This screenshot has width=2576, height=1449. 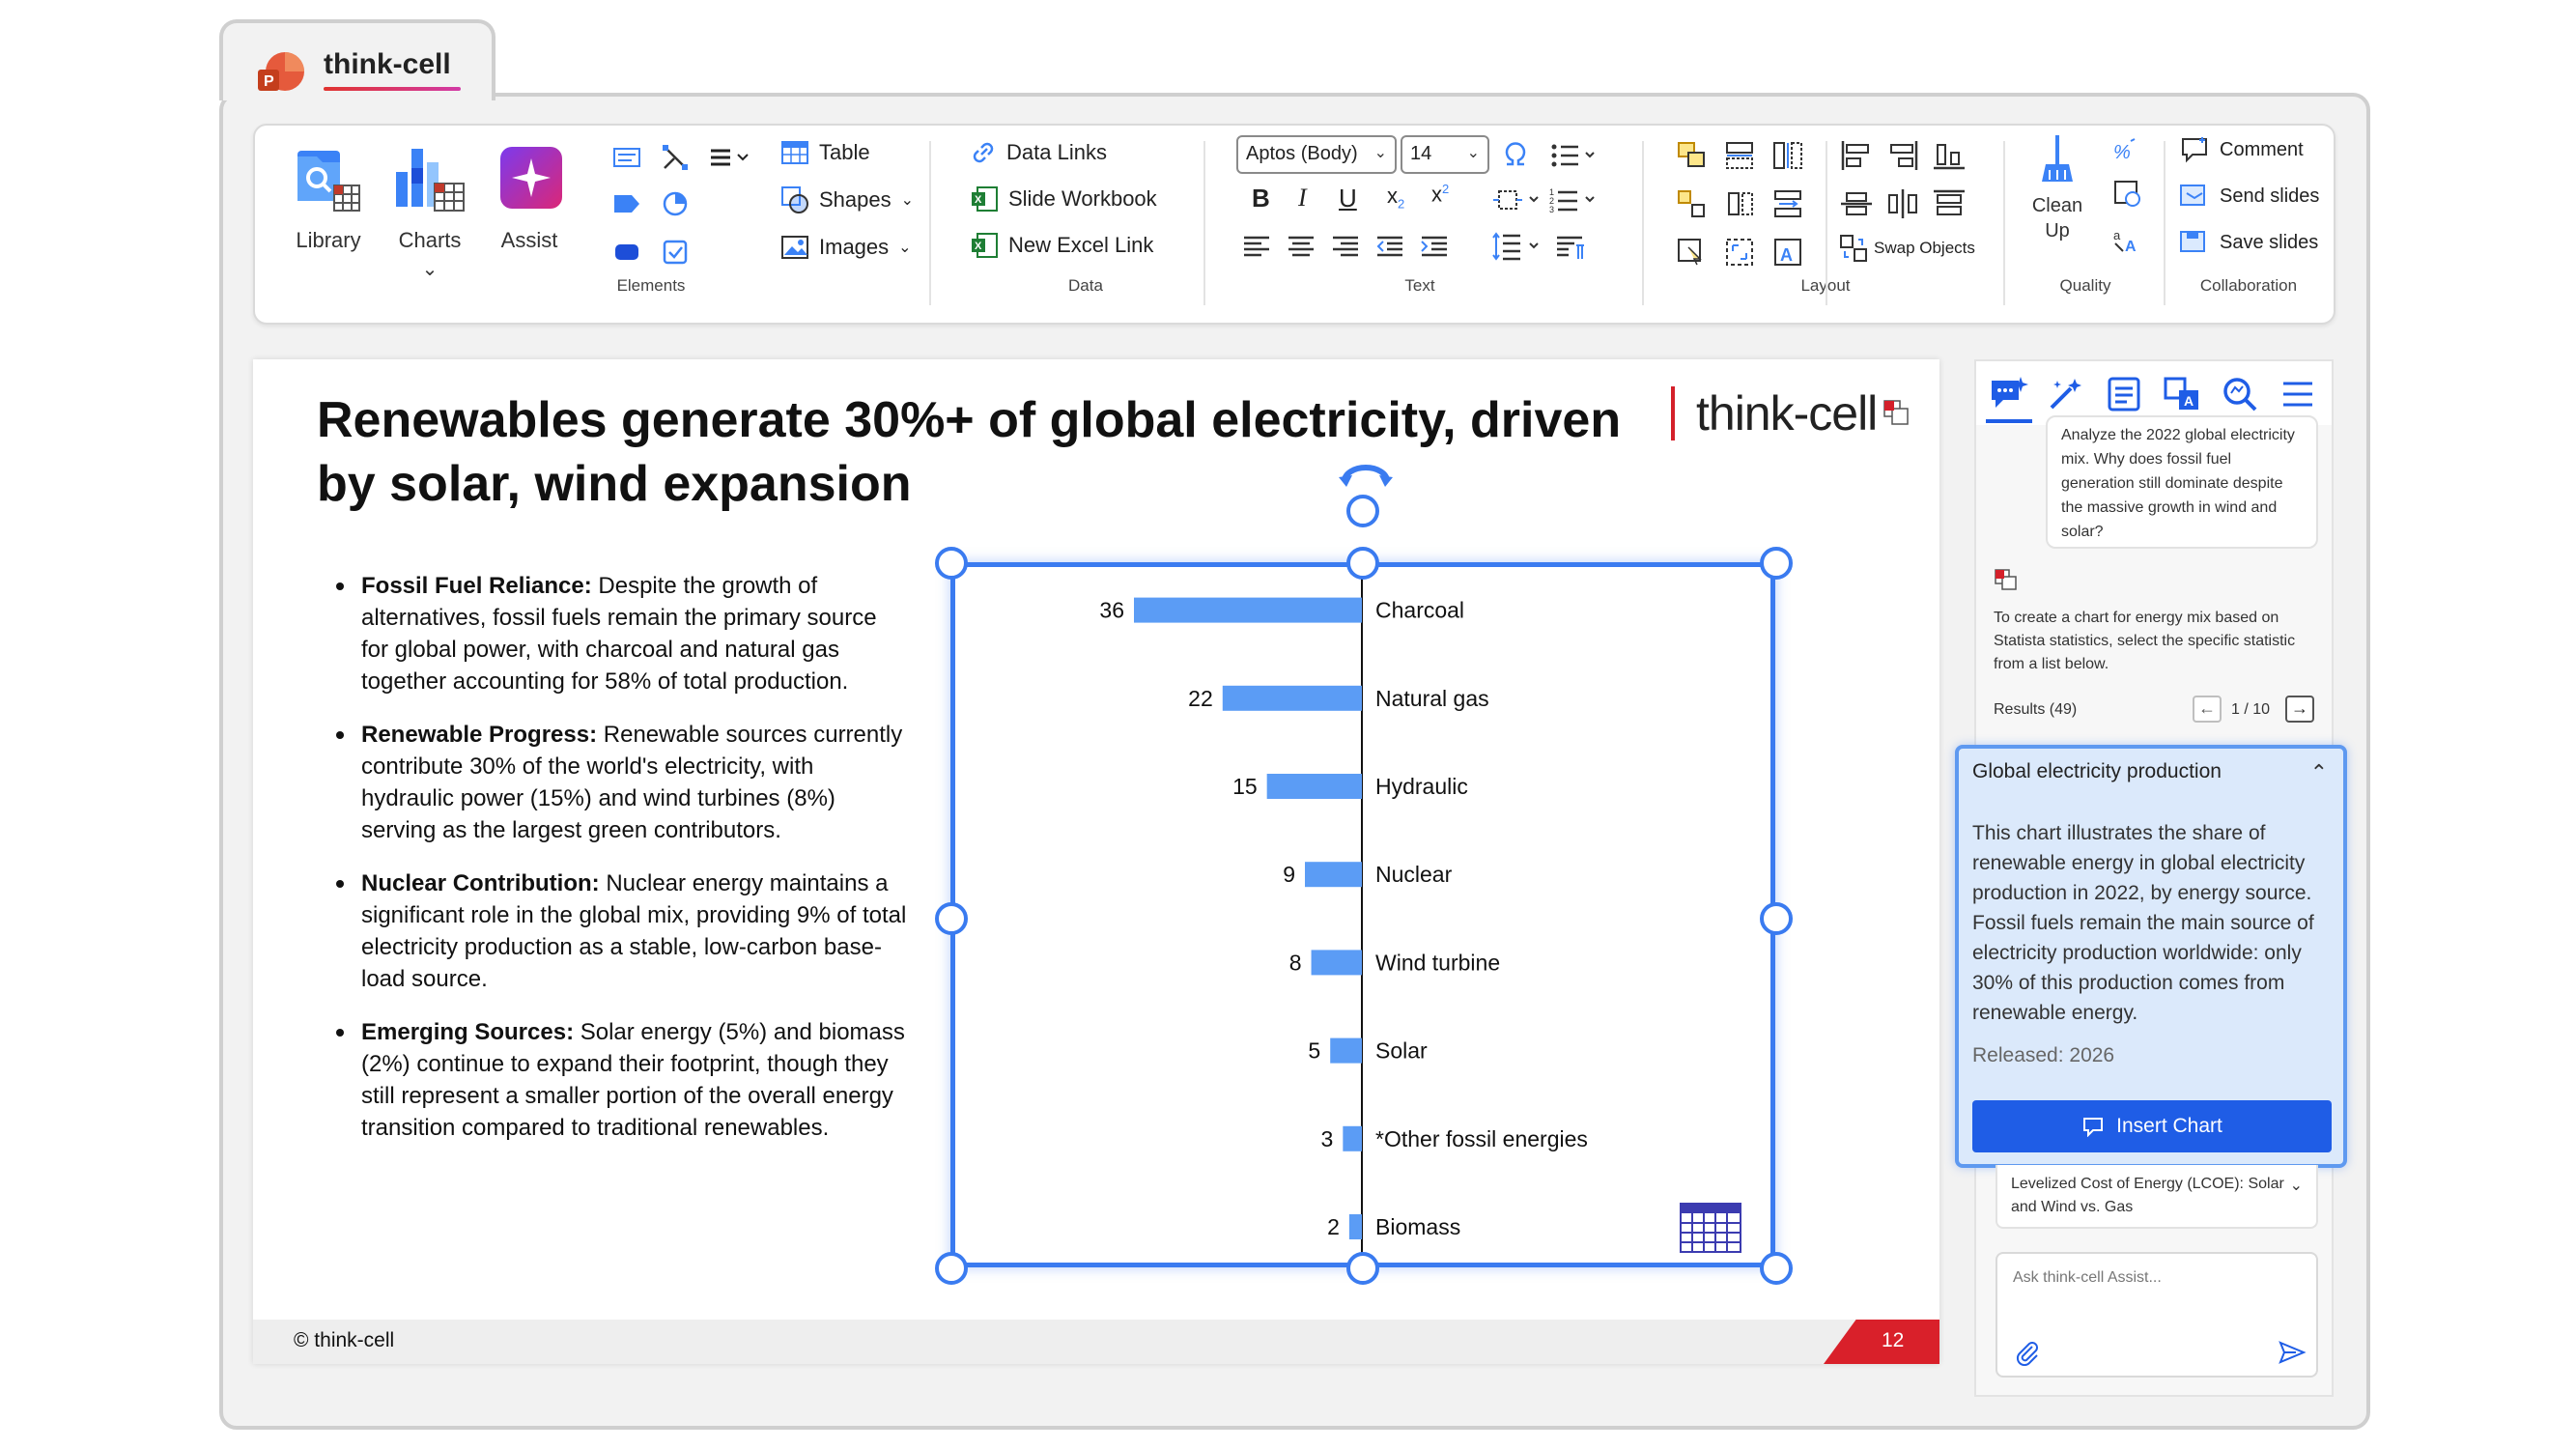 What do you see at coordinates (1445, 154) in the screenshot?
I see `font-size-select: 14 ⌄` at bounding box center [1445, 154].